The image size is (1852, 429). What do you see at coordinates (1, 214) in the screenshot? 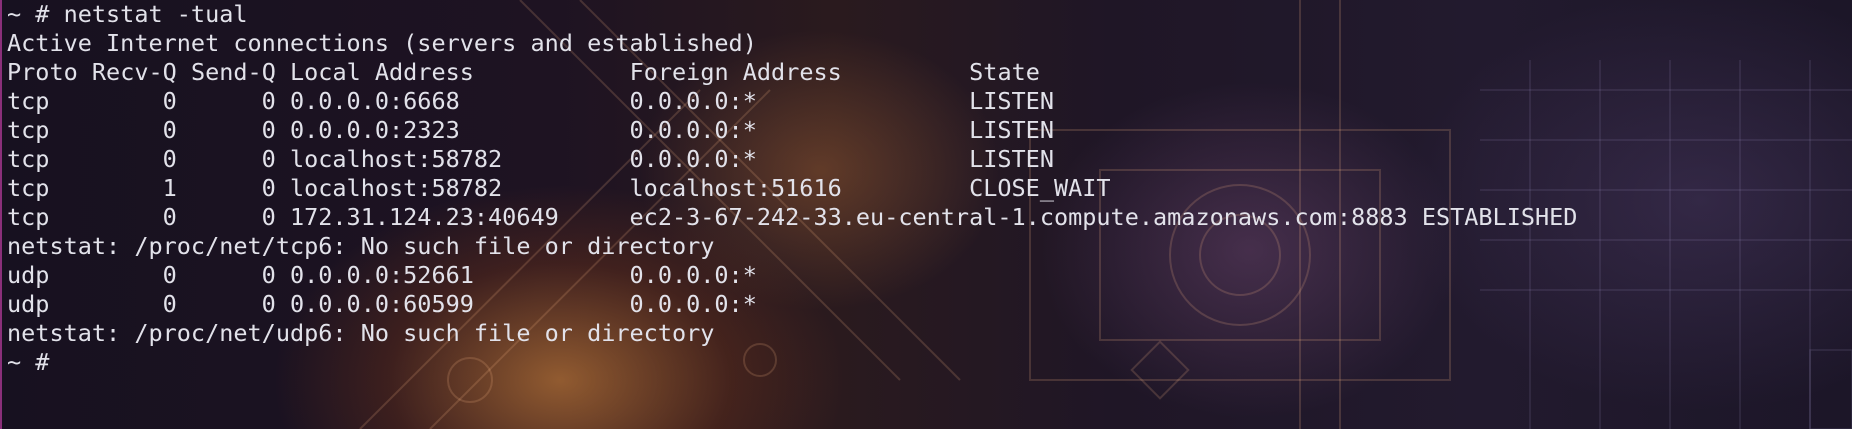
I see `window-left-border` at bounding box center [1, 214].